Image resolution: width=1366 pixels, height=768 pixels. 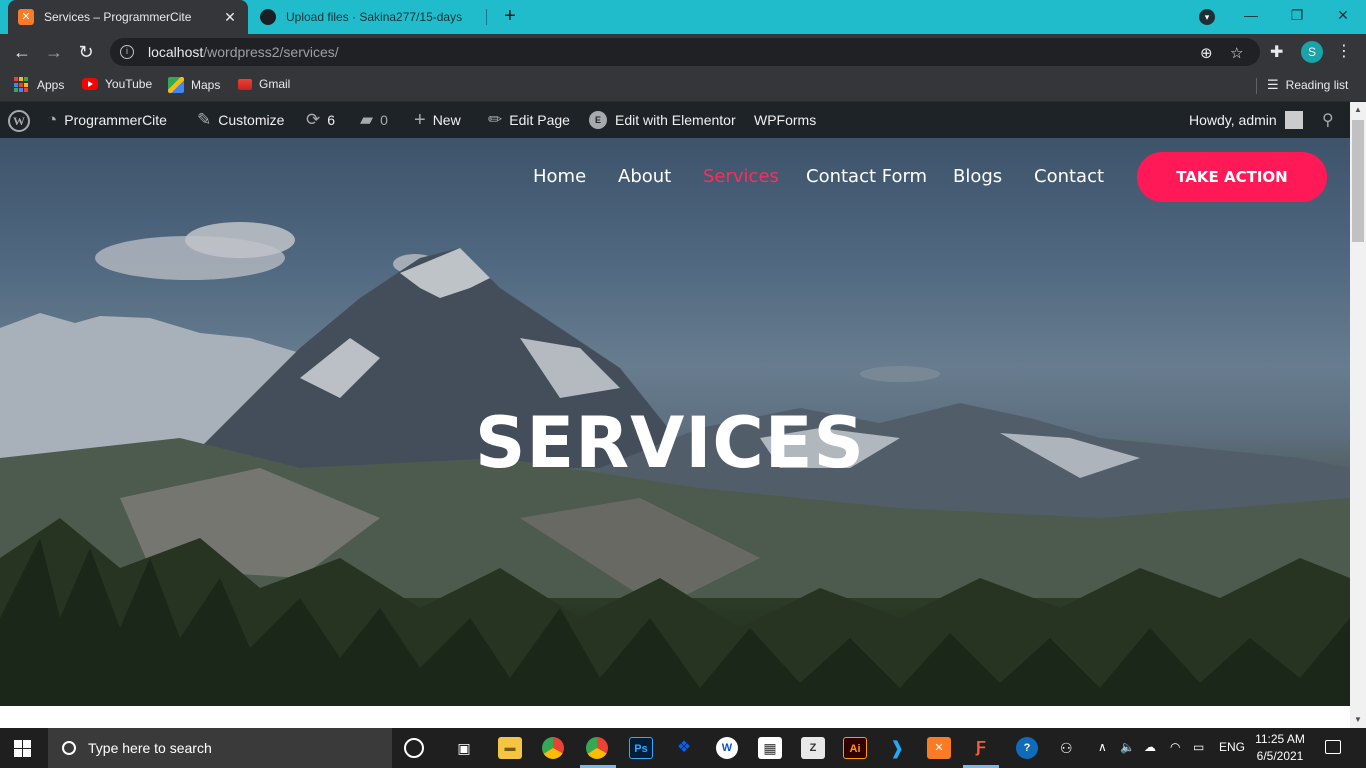 I want to click on reload-icon: ↻, so click(x=86, y=52).